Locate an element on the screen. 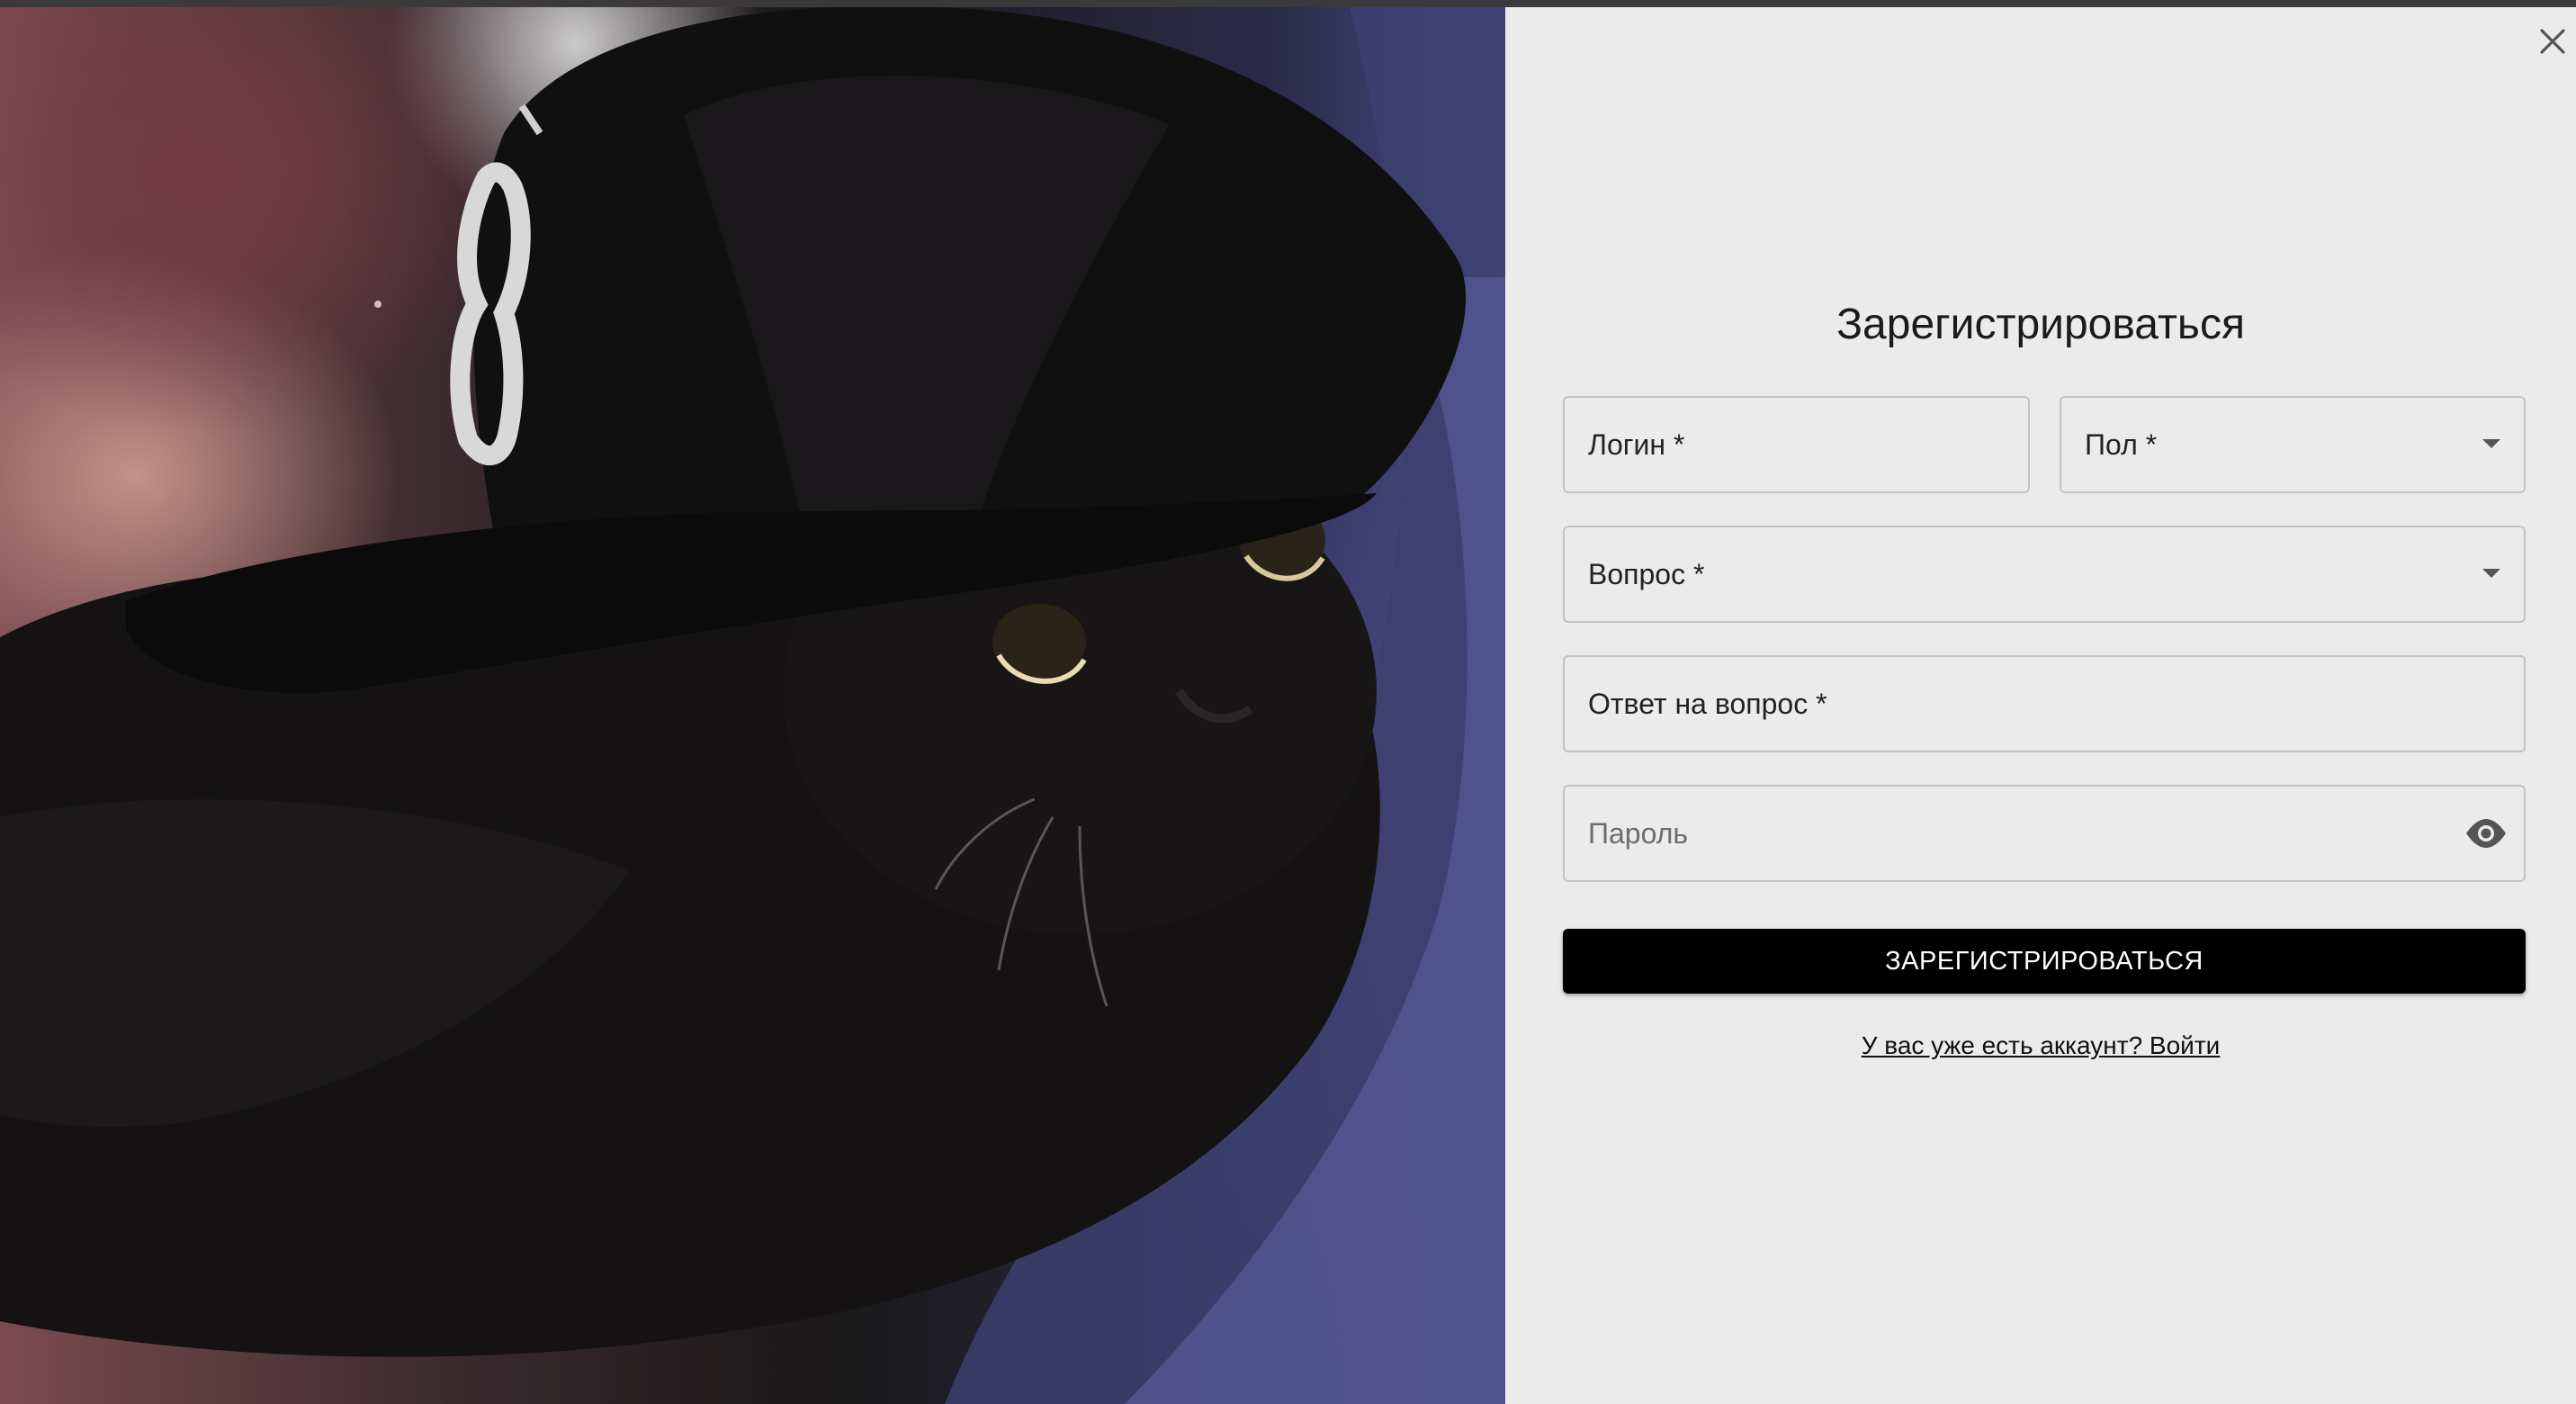 The width and height of the screenshot is (2576, 1404). window-top-border is located at coordinates (1288, 4).